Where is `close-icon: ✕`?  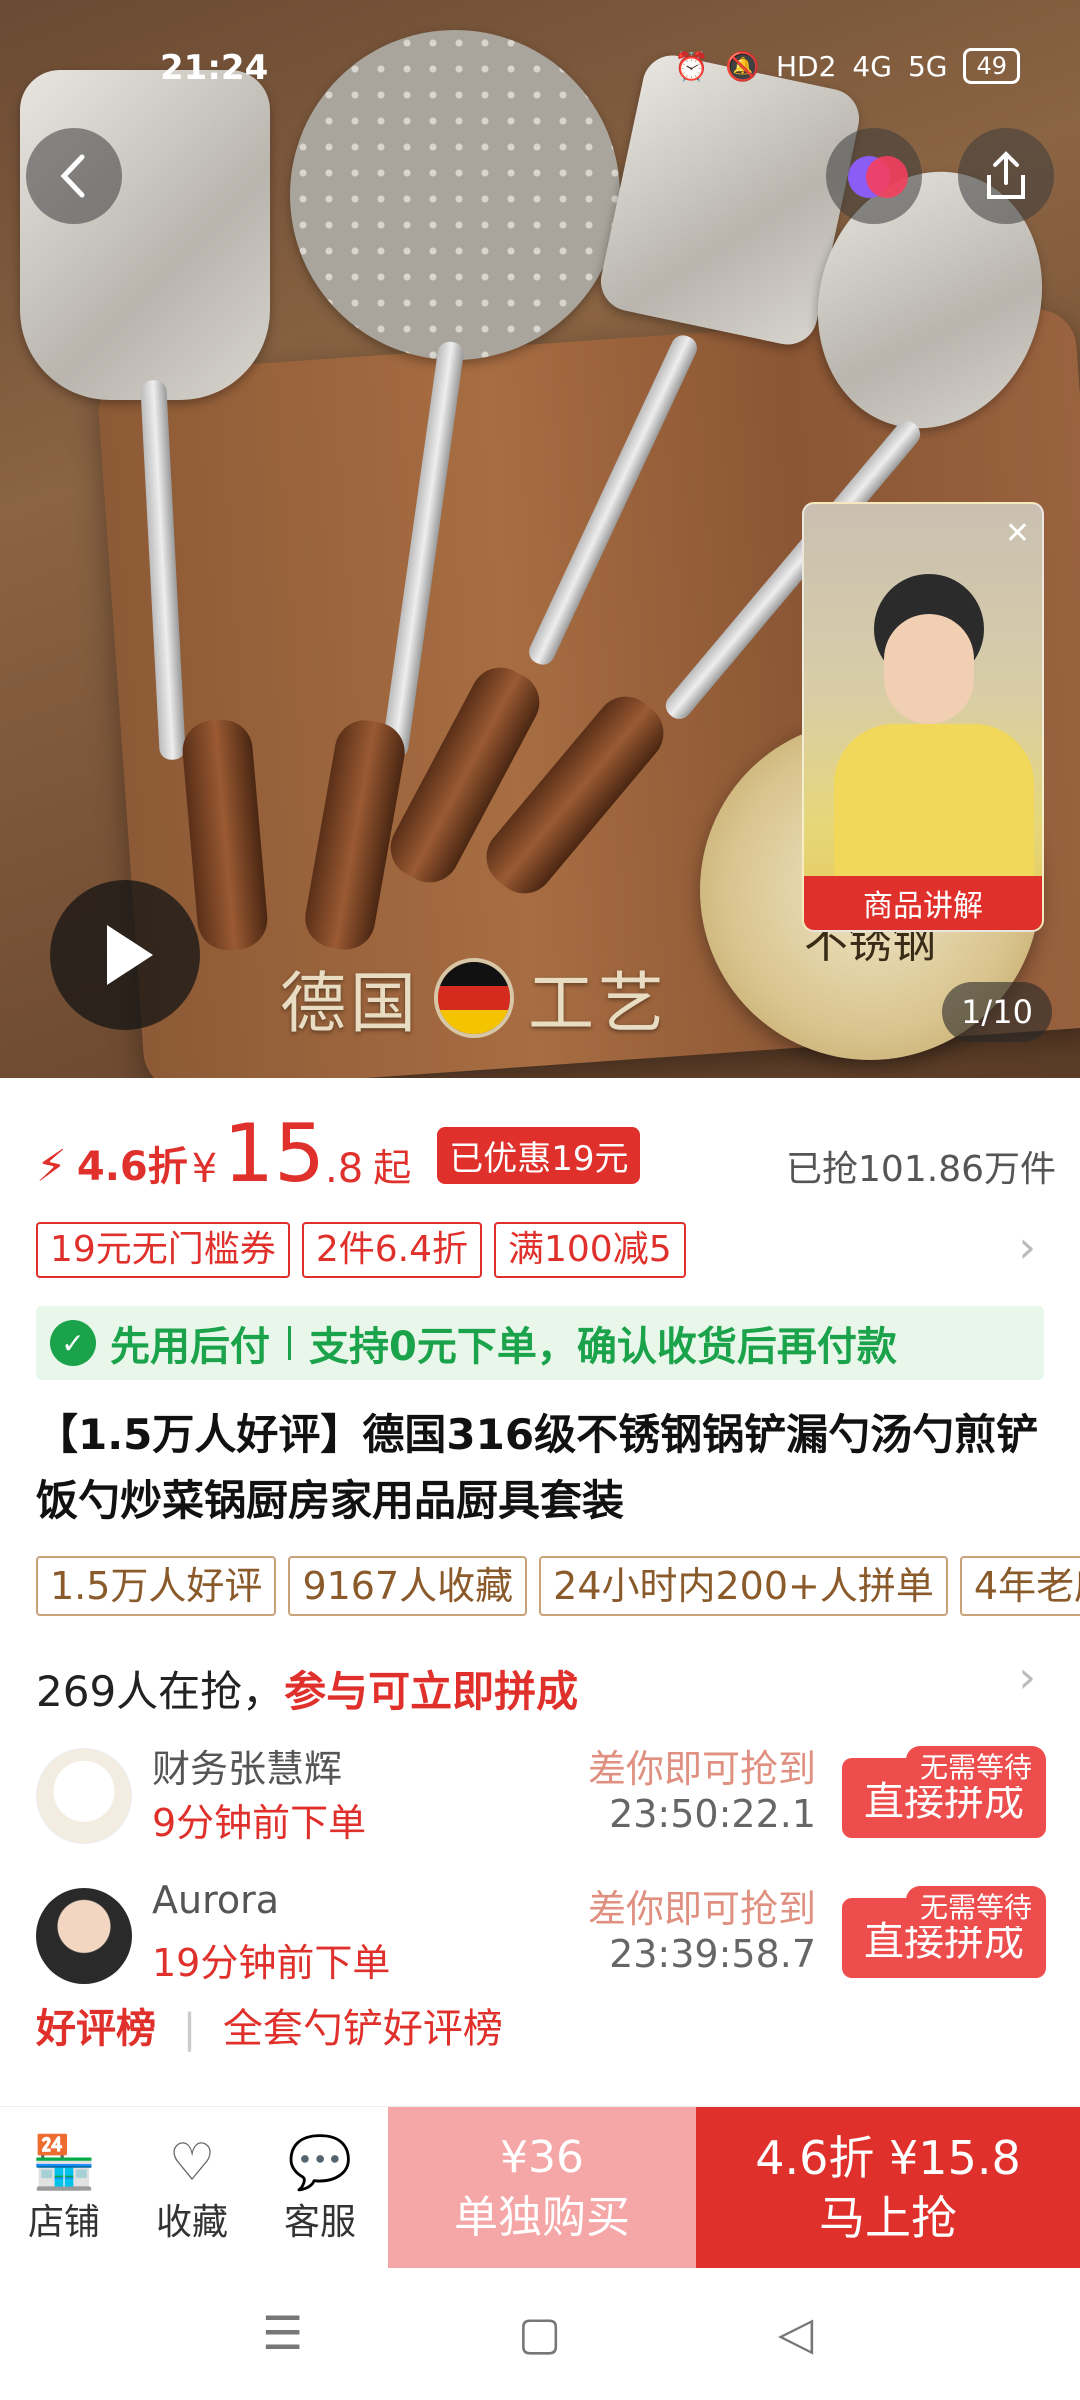
close-icon: ✕ is located at coordinates (1017, 533).